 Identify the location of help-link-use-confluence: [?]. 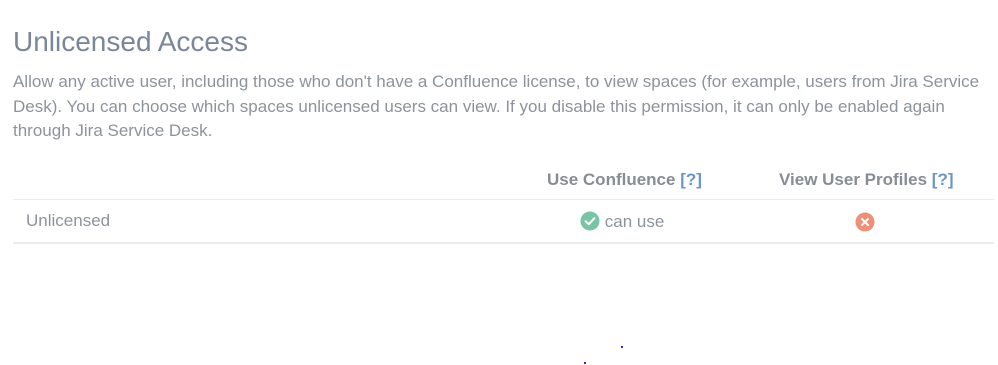
(691, 179).